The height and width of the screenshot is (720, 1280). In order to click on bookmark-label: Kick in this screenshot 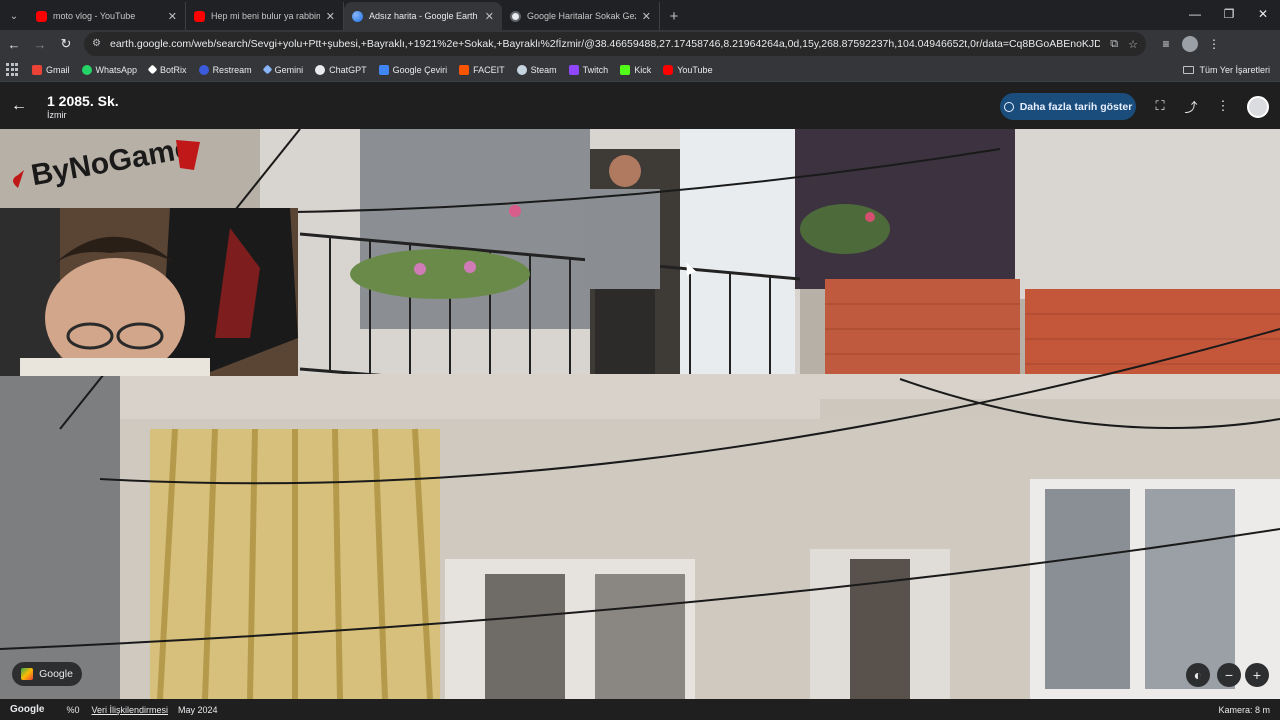, I will do `click(643, 69)`.